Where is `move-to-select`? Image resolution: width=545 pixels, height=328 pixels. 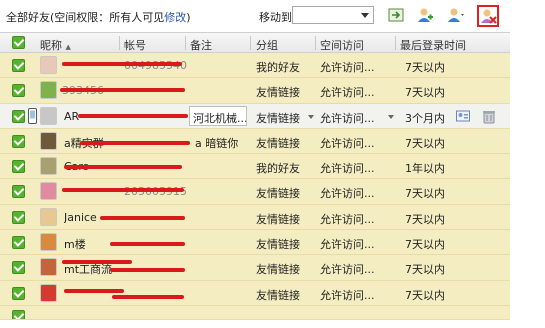
move-to-select is located at coordinates (333, 15).